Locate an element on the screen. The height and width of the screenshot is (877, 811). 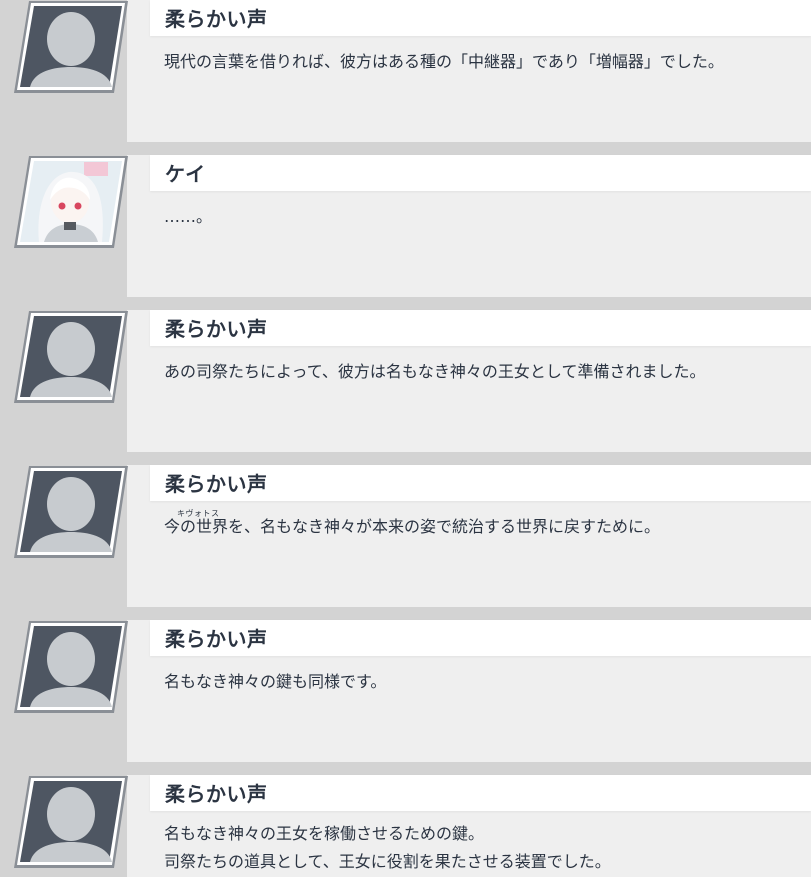
dialogue-text: ……。 is located at coordinates (188, 216).